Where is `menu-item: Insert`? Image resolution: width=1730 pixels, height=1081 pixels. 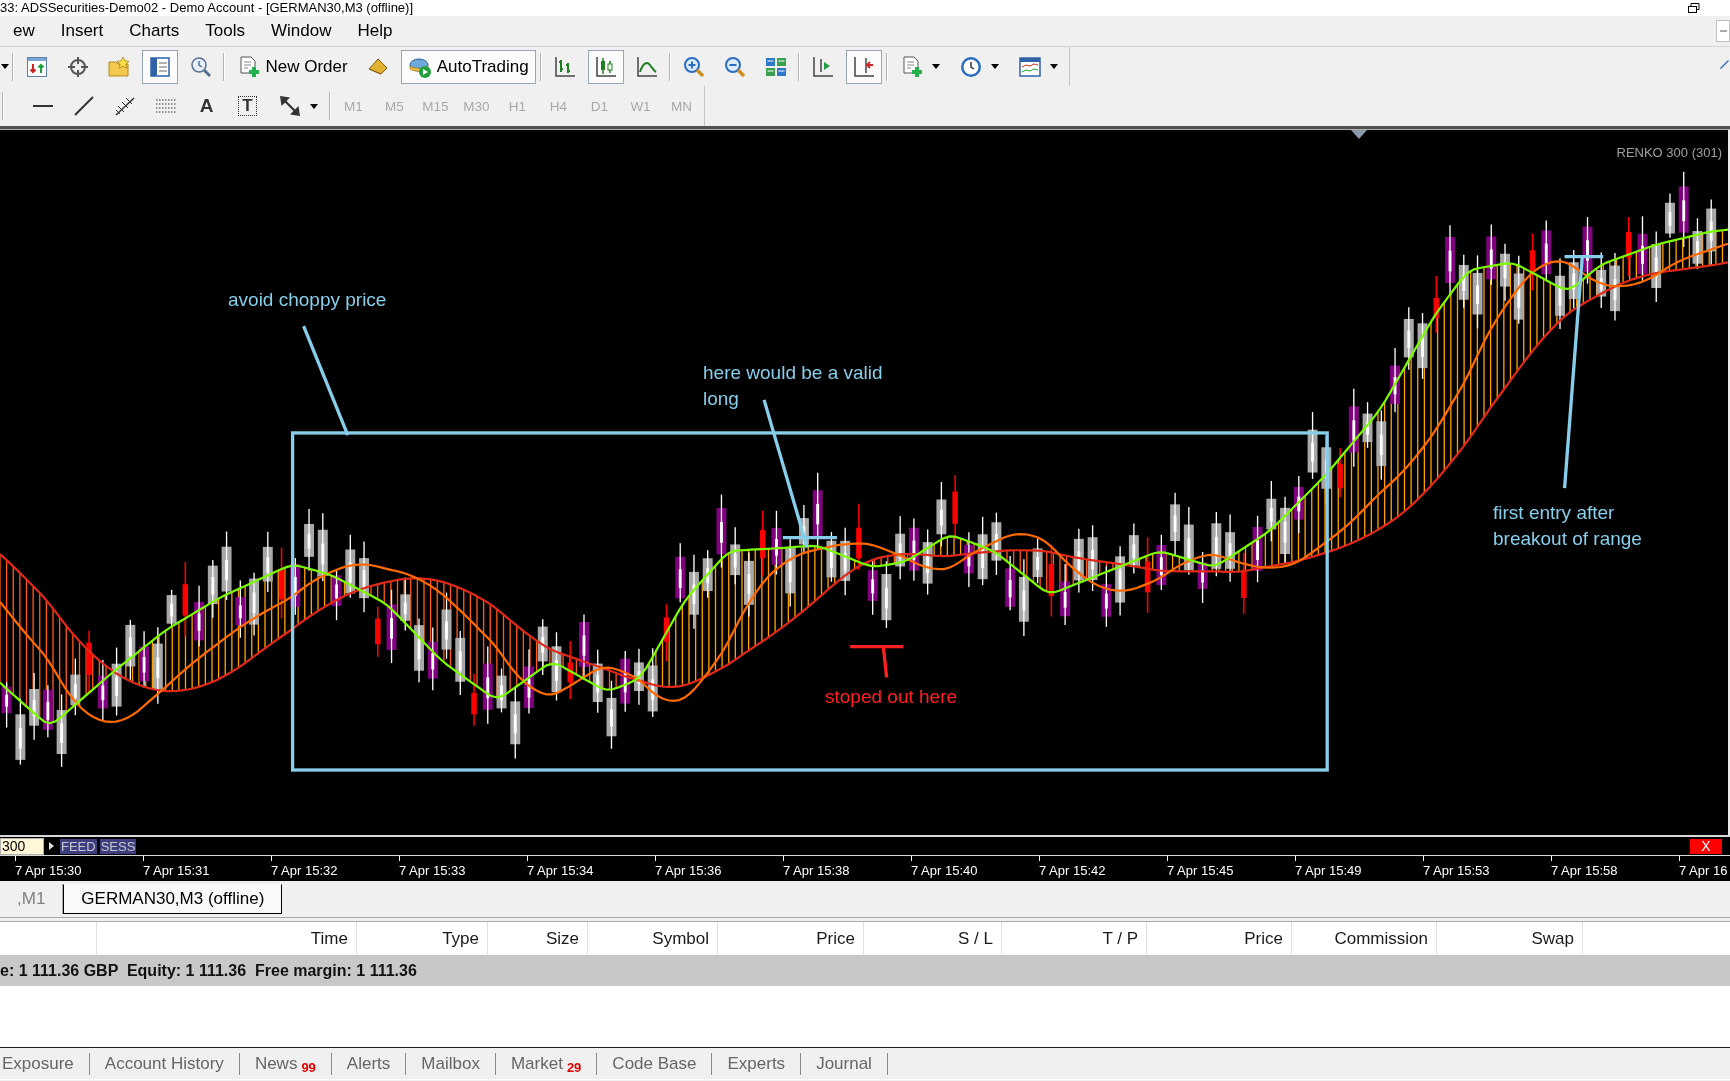
menu-item: Insert is located at coordinates (82, 31).